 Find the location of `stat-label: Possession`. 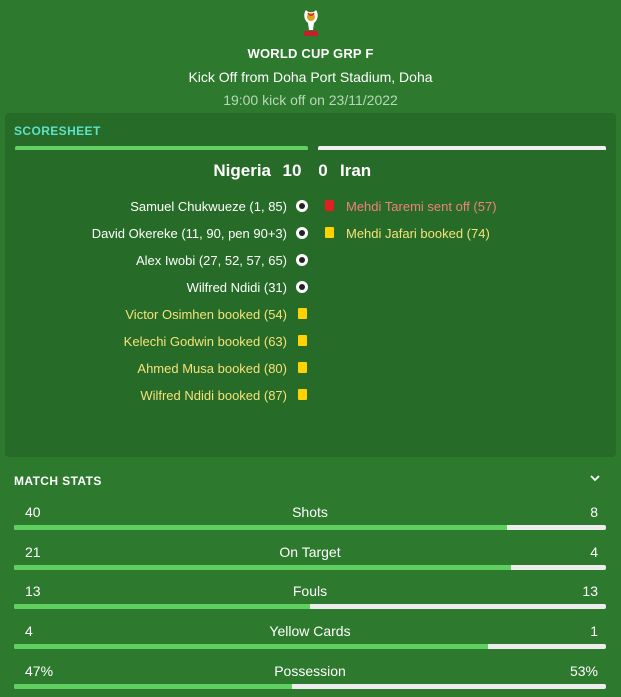

stat-label: Possession is located at coordinates (310, 671).